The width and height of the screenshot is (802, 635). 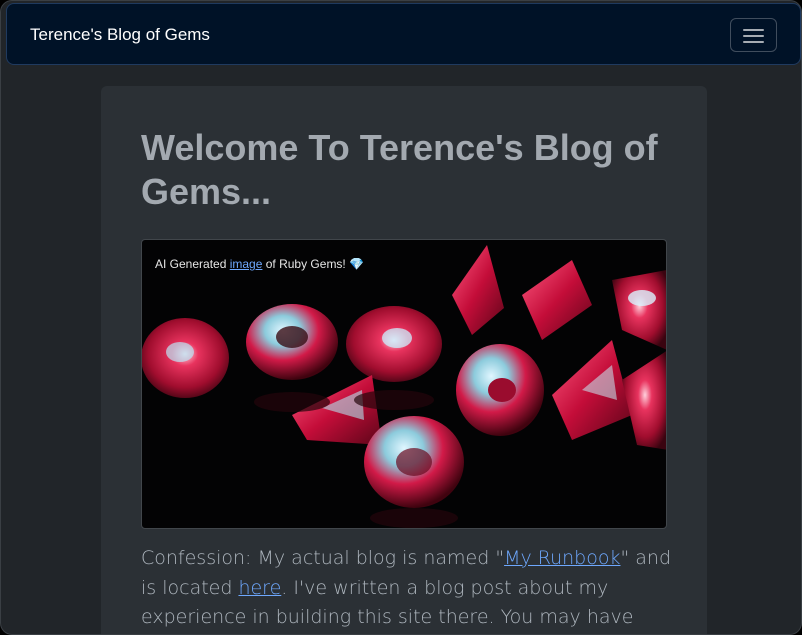 What do you see at coordinates (259, 588) in the screenshot?
I see `here-link: here` at bounding box center [259, 588].